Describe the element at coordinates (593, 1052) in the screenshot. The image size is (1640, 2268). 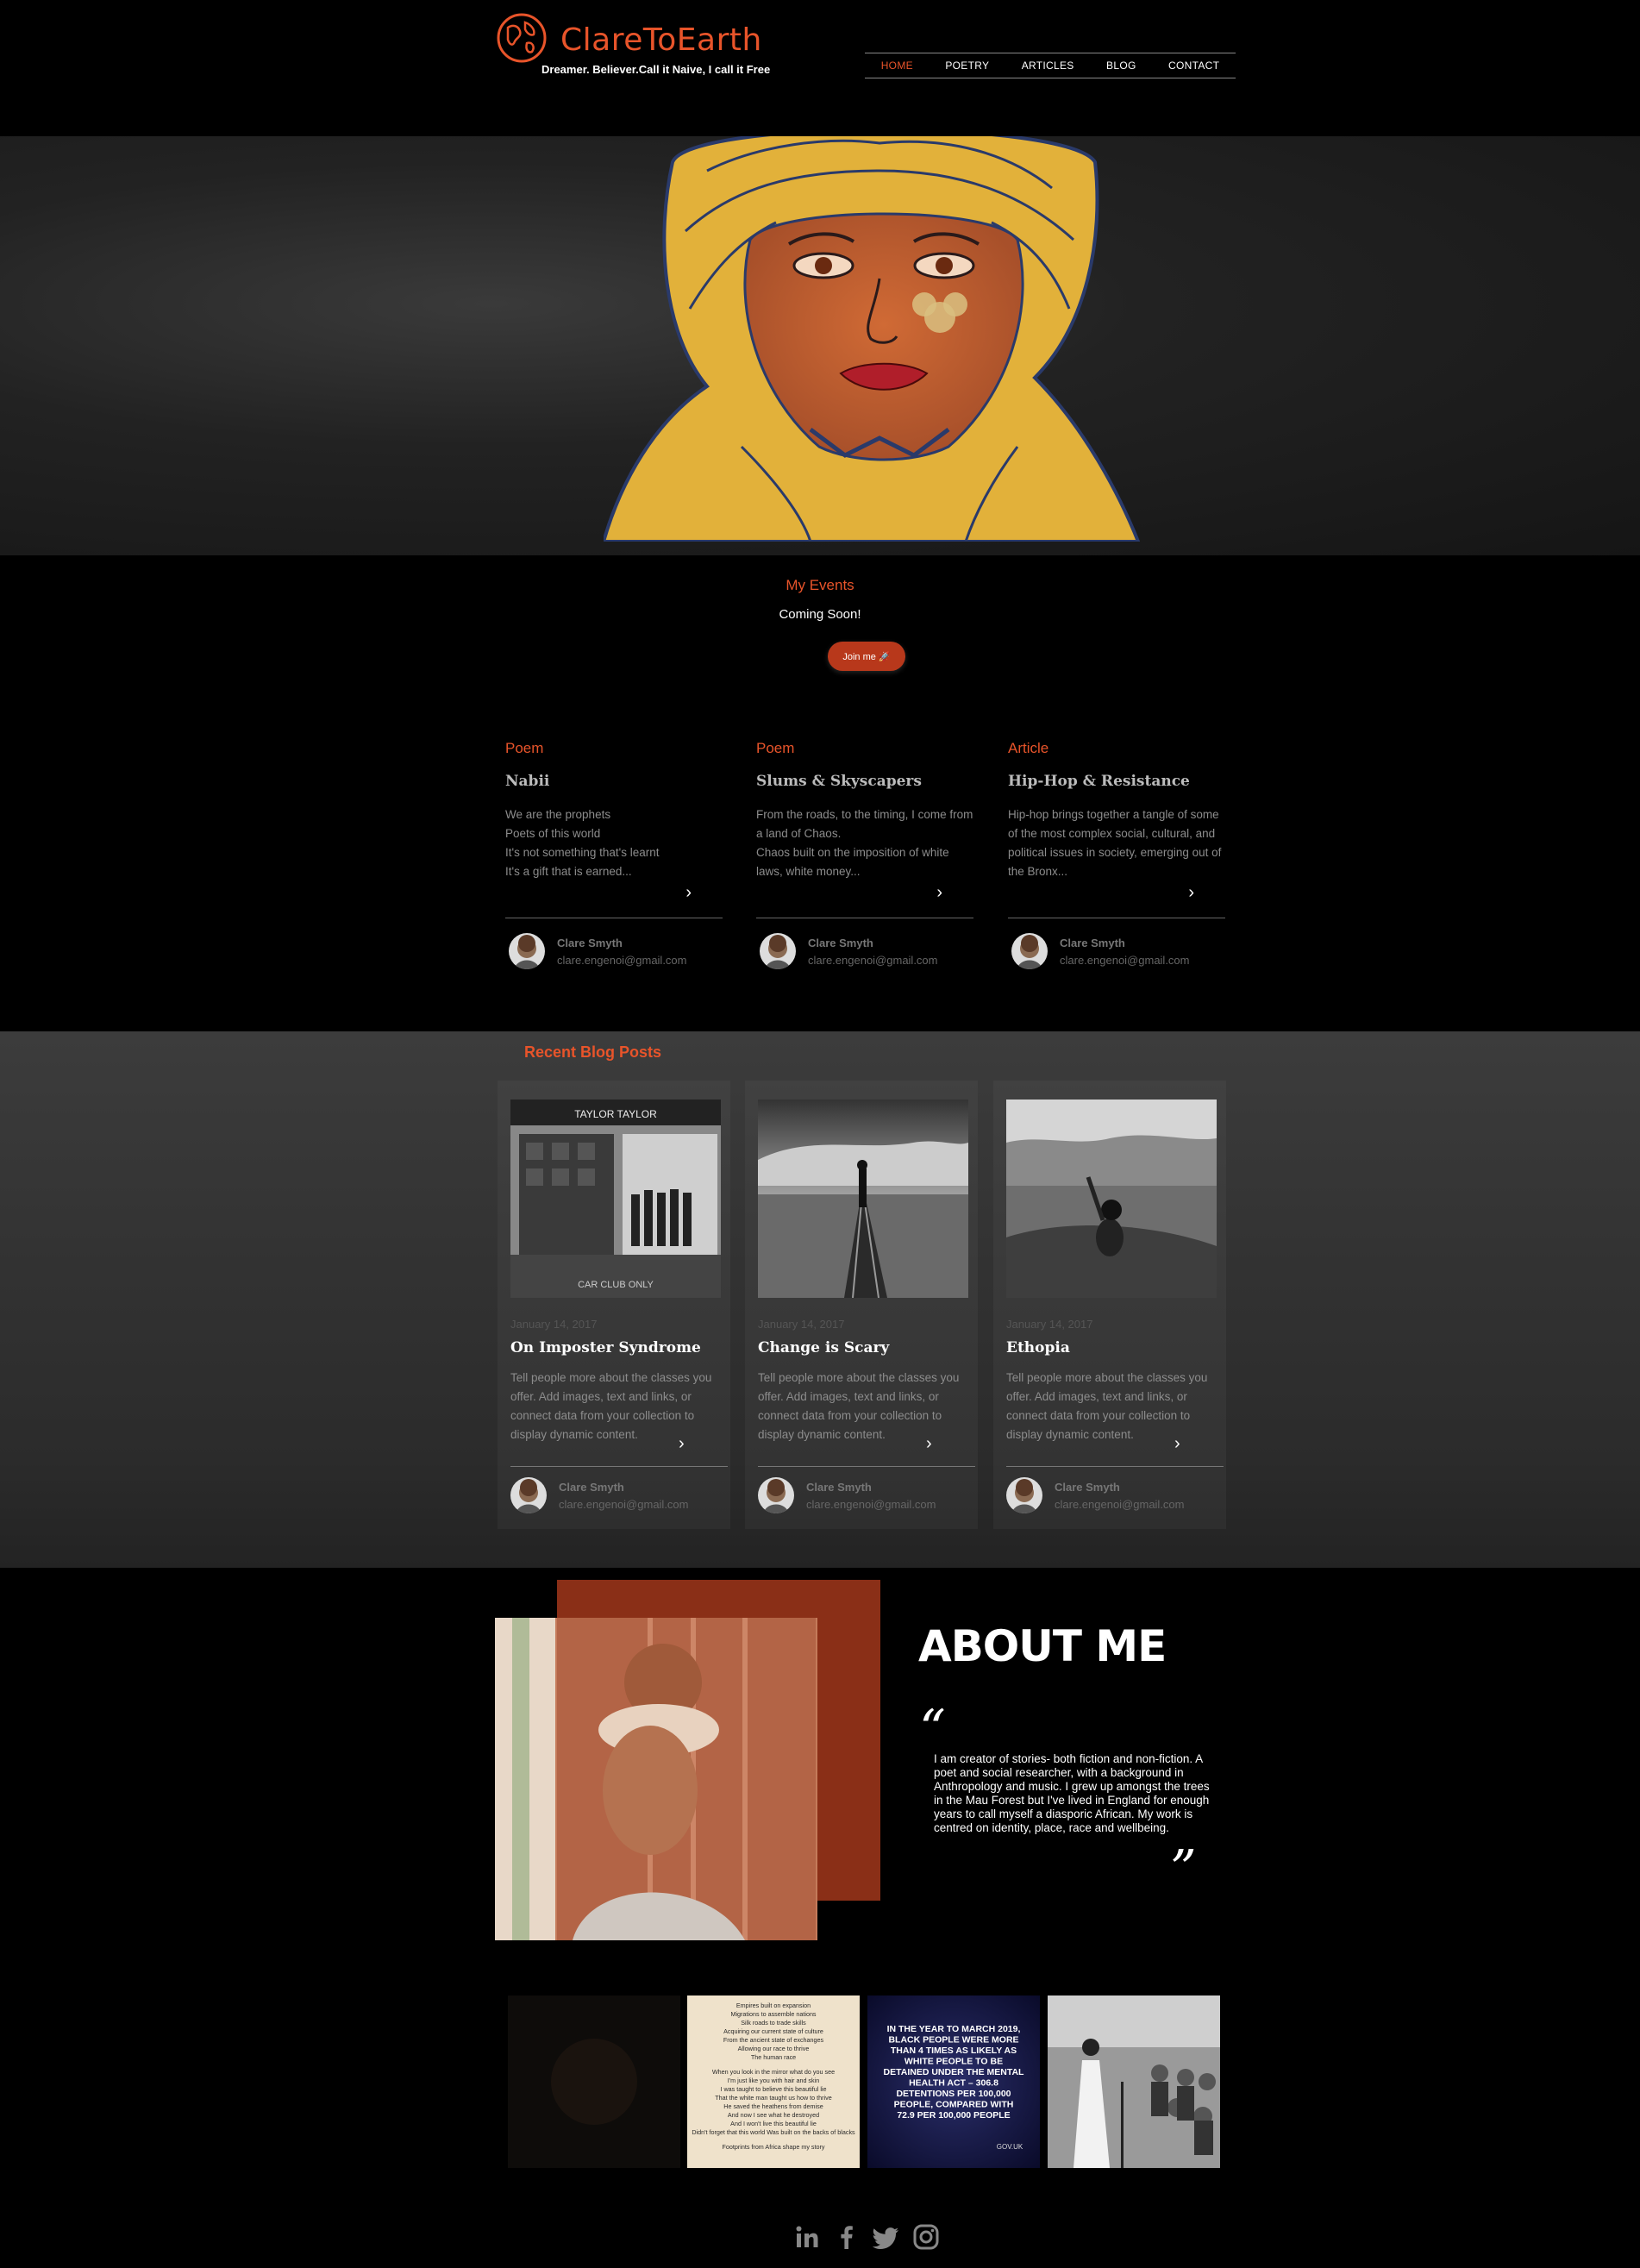
I see `blog-heading: Recent Blog Posts` at that location.